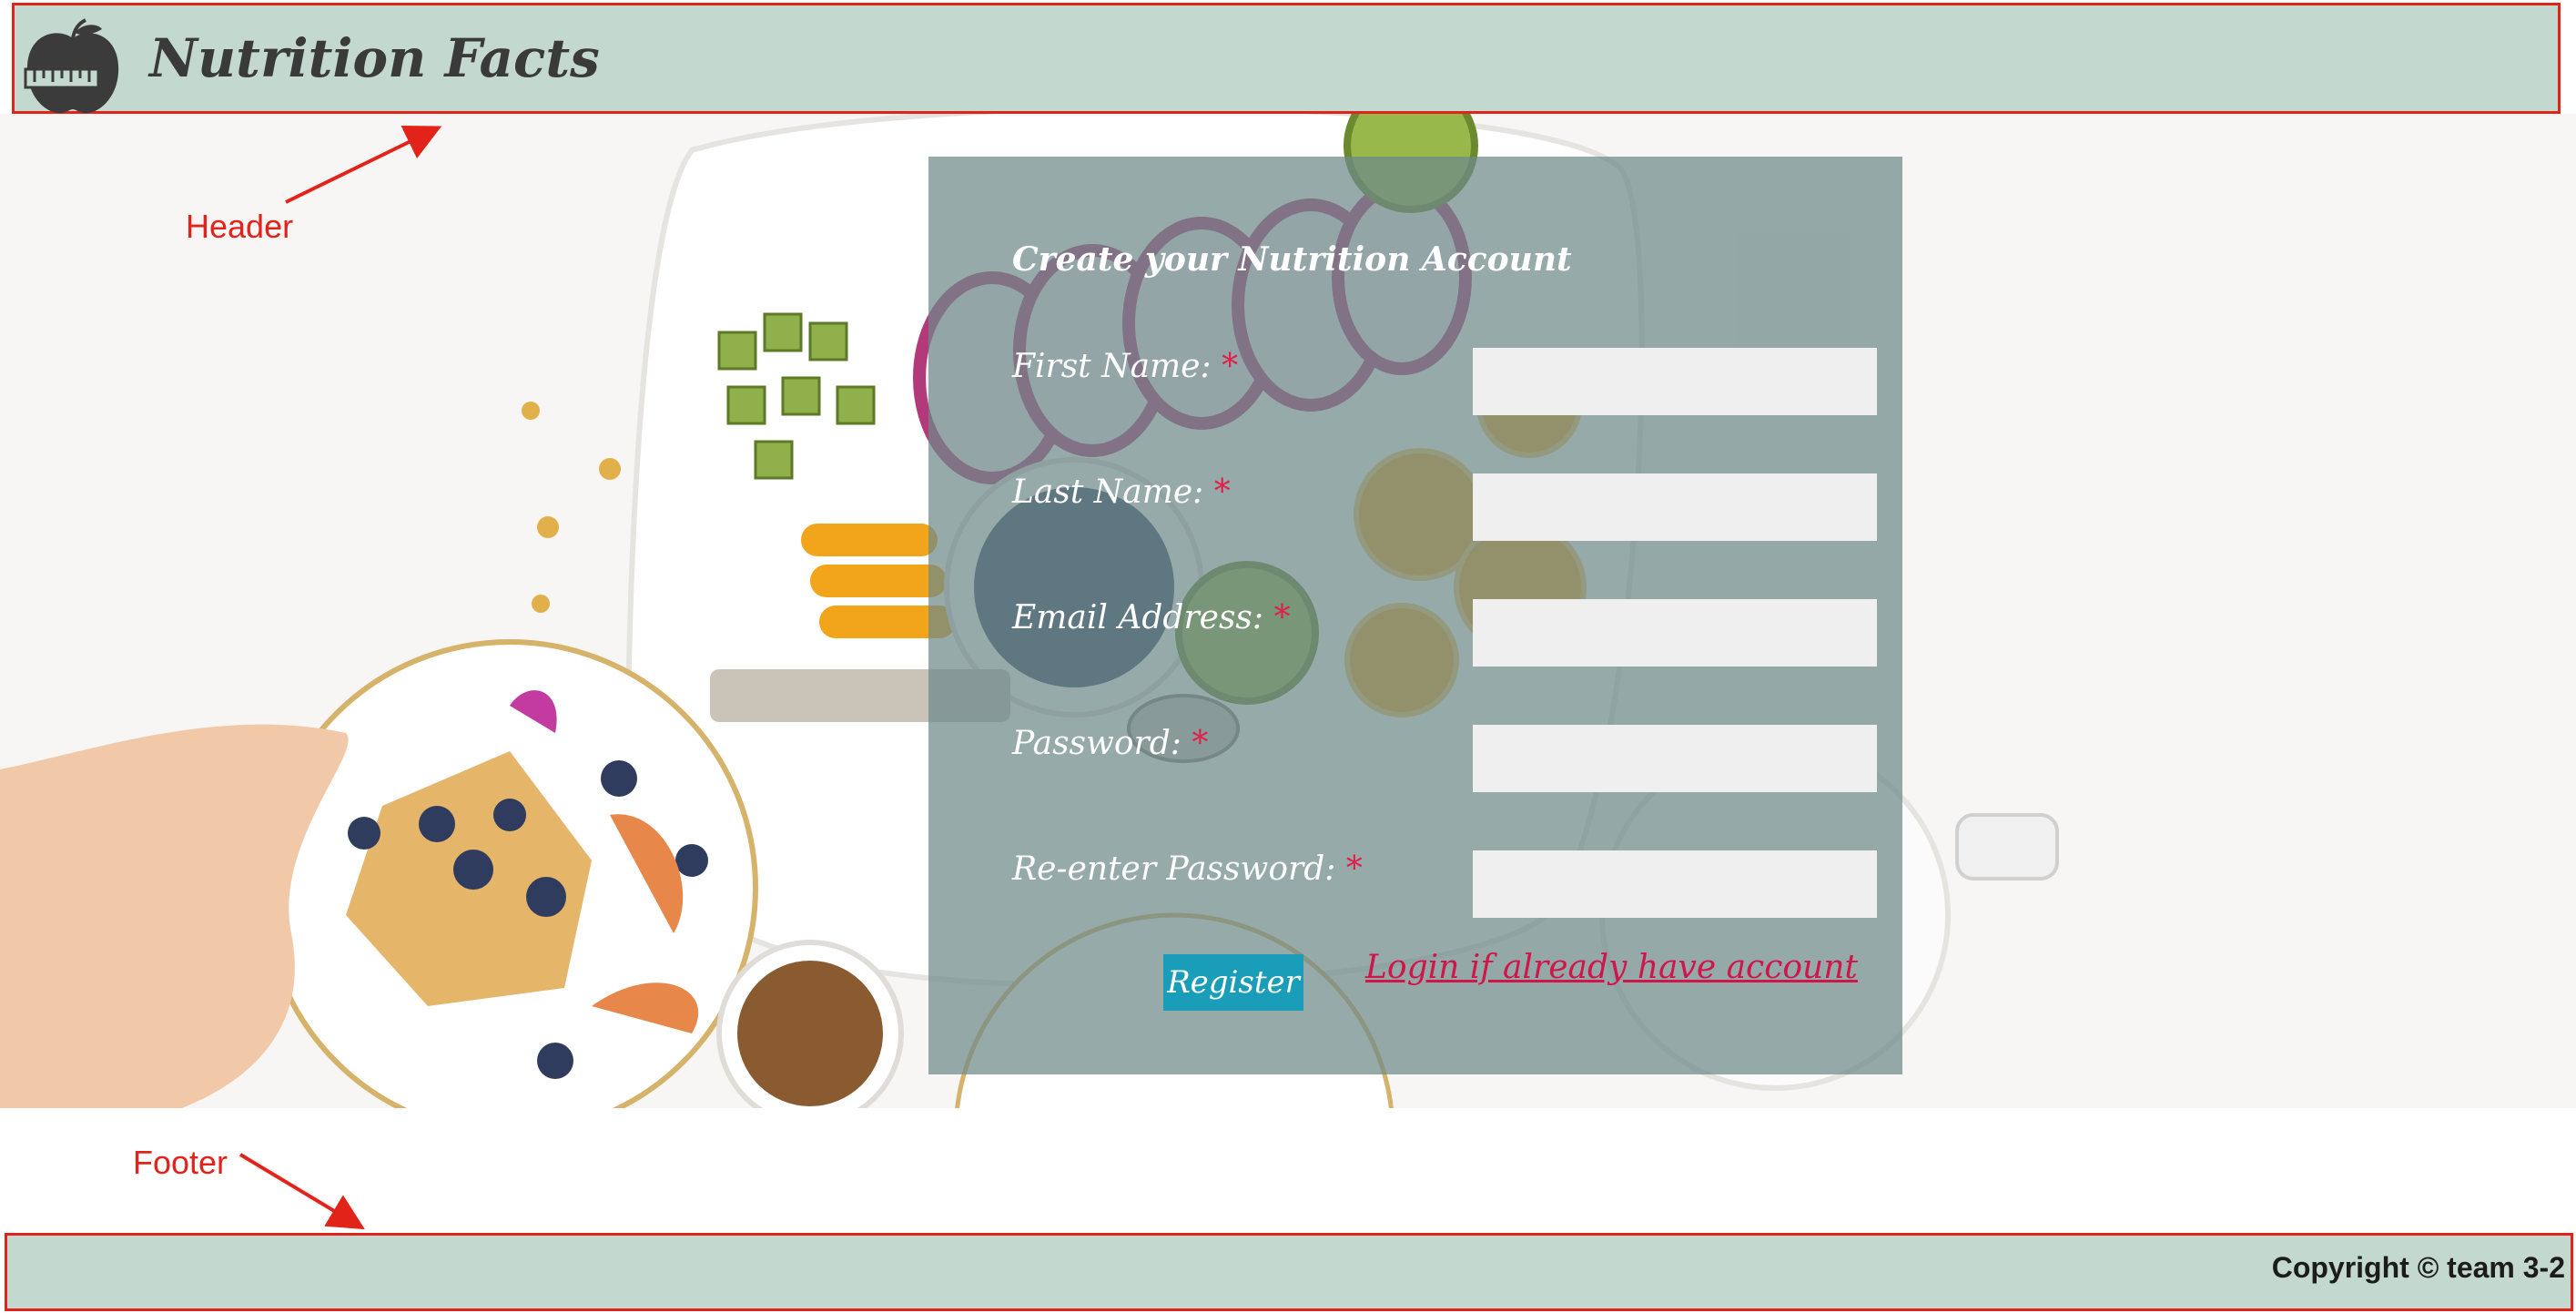 The height and width of the screenshot is (1313, 2576). Describe the element at coordinates (180, 1162) in the screenshot. I see `footer-annotation: Footer` at that location.